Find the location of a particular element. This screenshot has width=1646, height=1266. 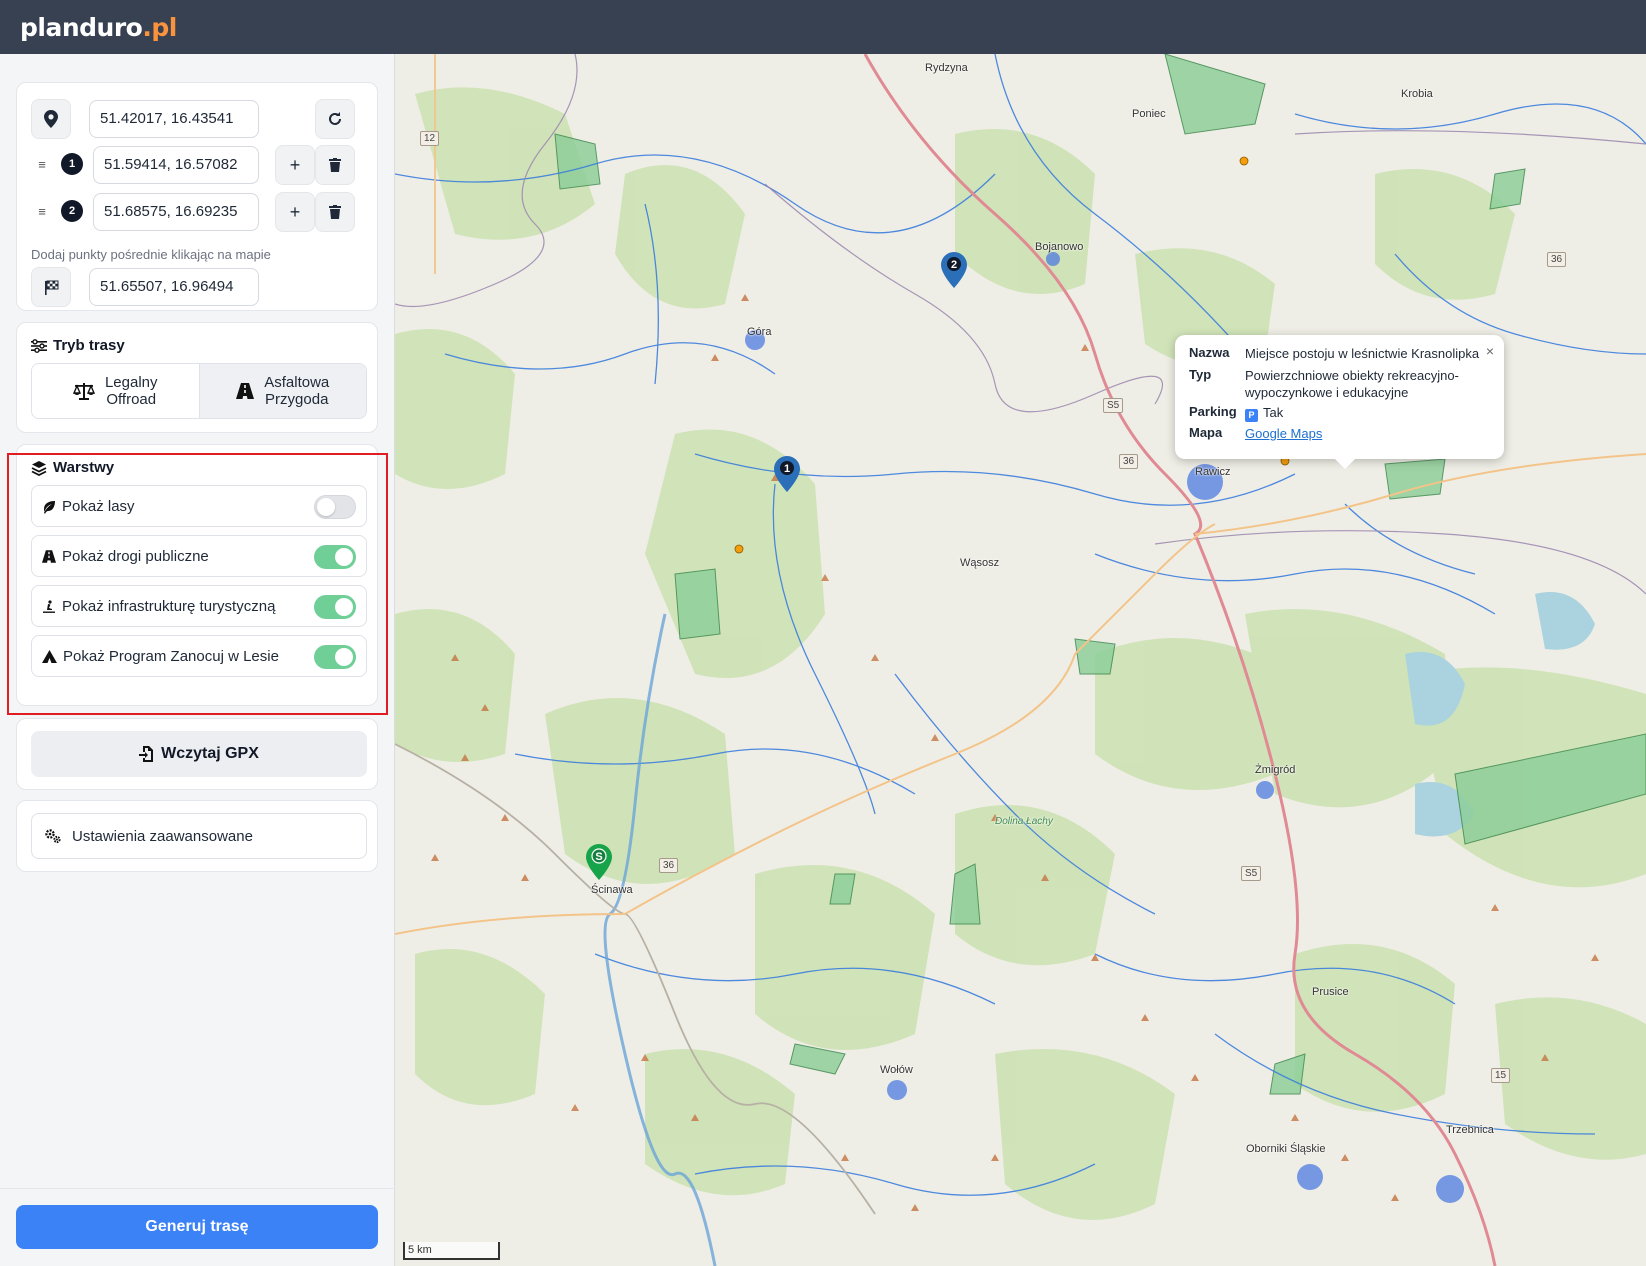

layer-forests-text: Pokaż lasy is located at coordinates (98, 506).